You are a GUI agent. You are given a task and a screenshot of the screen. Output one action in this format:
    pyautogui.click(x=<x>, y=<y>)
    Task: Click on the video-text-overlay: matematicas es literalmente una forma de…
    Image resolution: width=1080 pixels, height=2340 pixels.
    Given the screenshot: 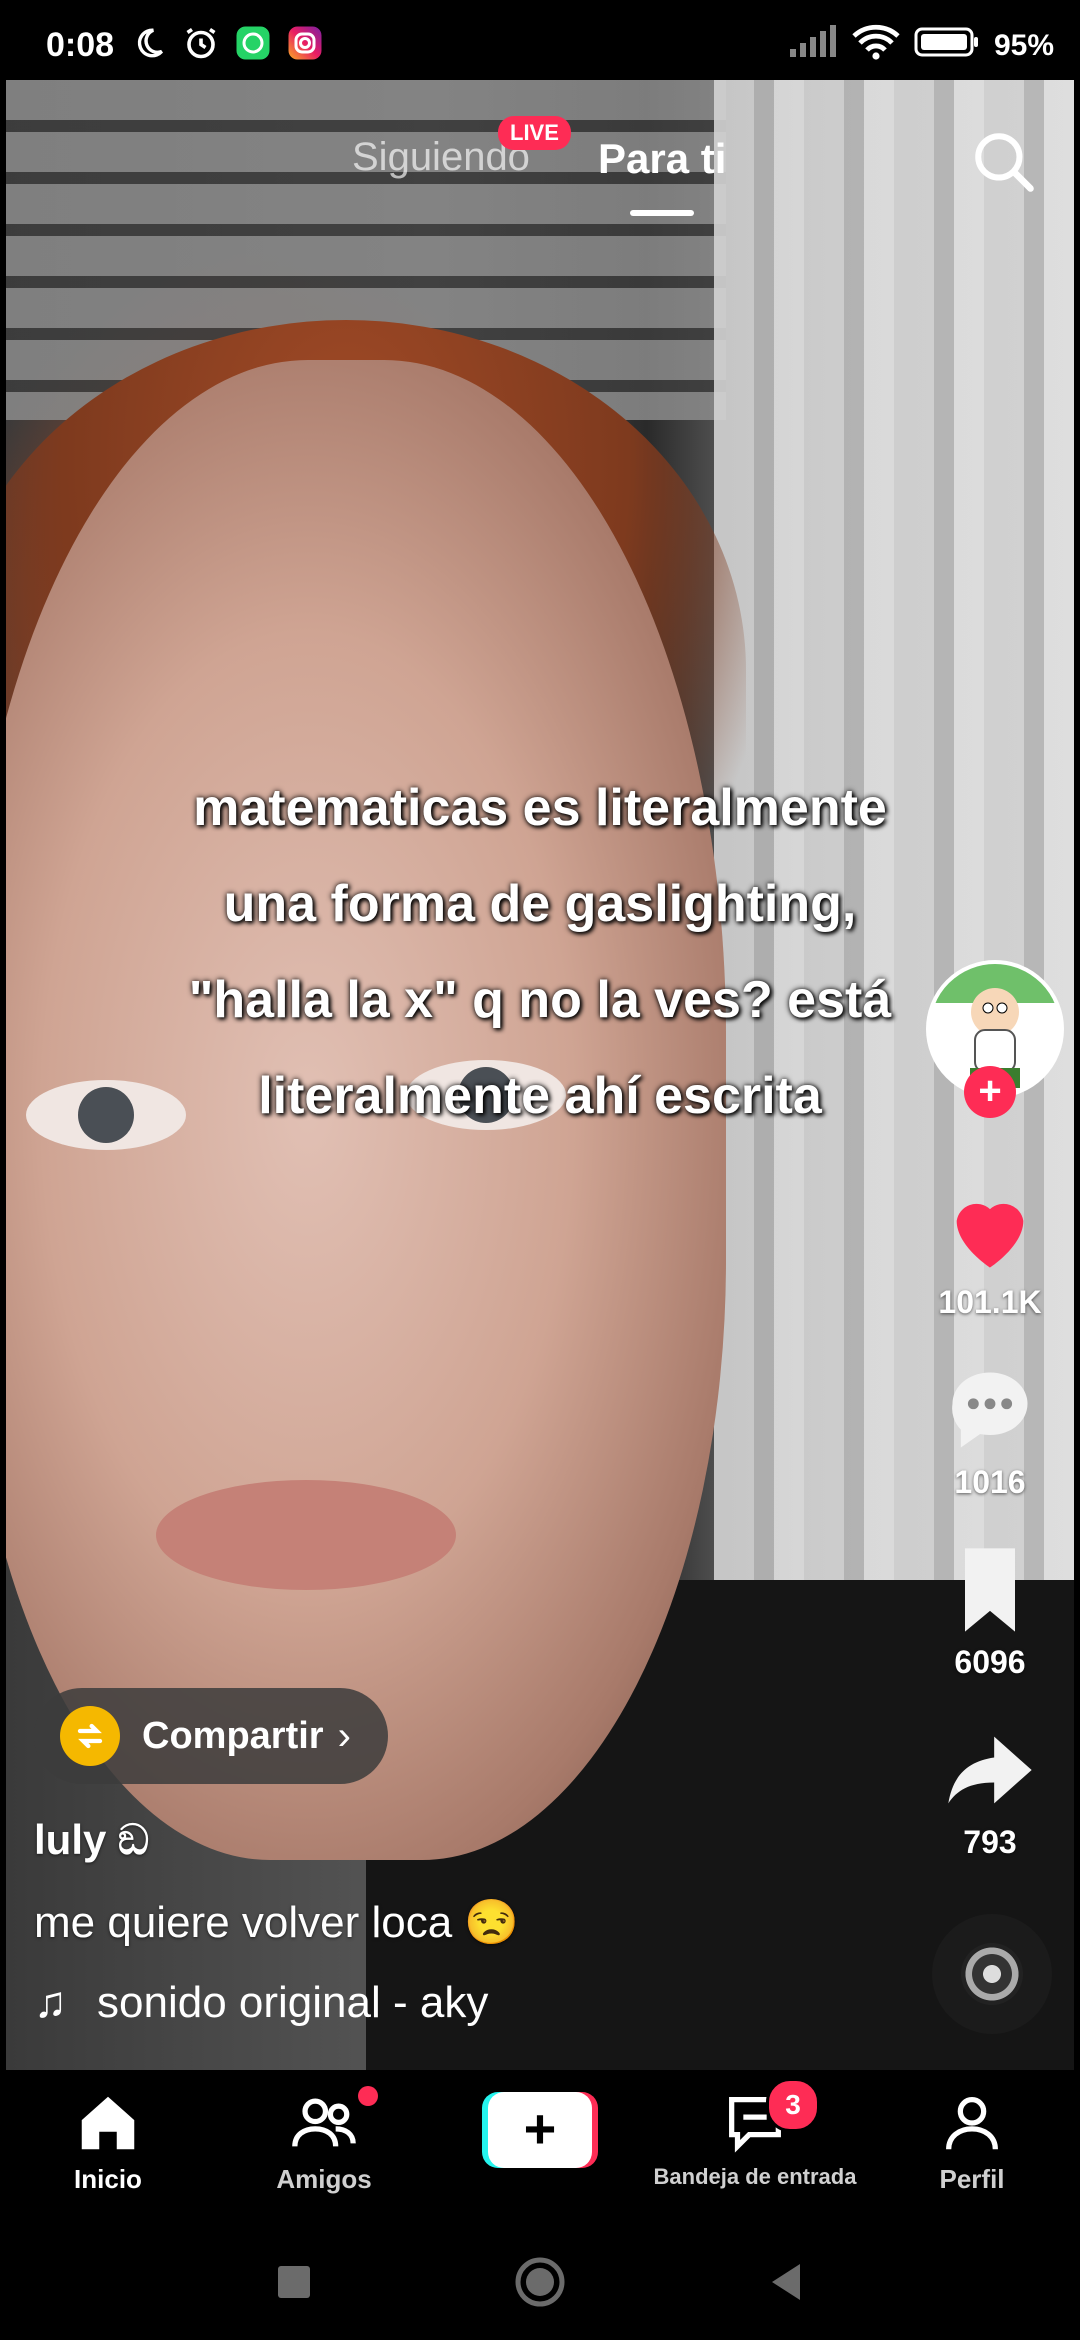 What is the action you would take?
    pyautogui.click(x=540, y=952)
    